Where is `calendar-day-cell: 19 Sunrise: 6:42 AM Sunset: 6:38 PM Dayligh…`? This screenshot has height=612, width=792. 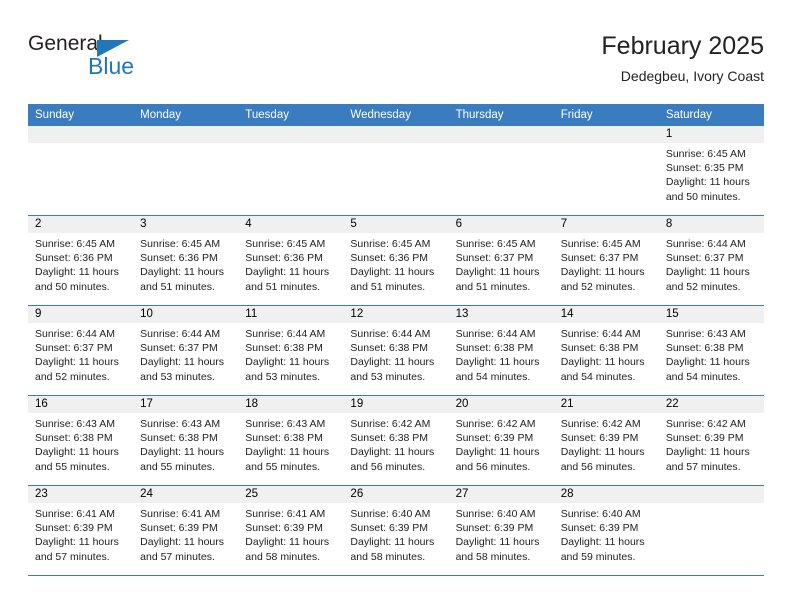 calendar-day-cell: 19 Sunrise: 6:42 AM Sunset: 6:38 PM Dayligh… is located at coordinates (396, 440).